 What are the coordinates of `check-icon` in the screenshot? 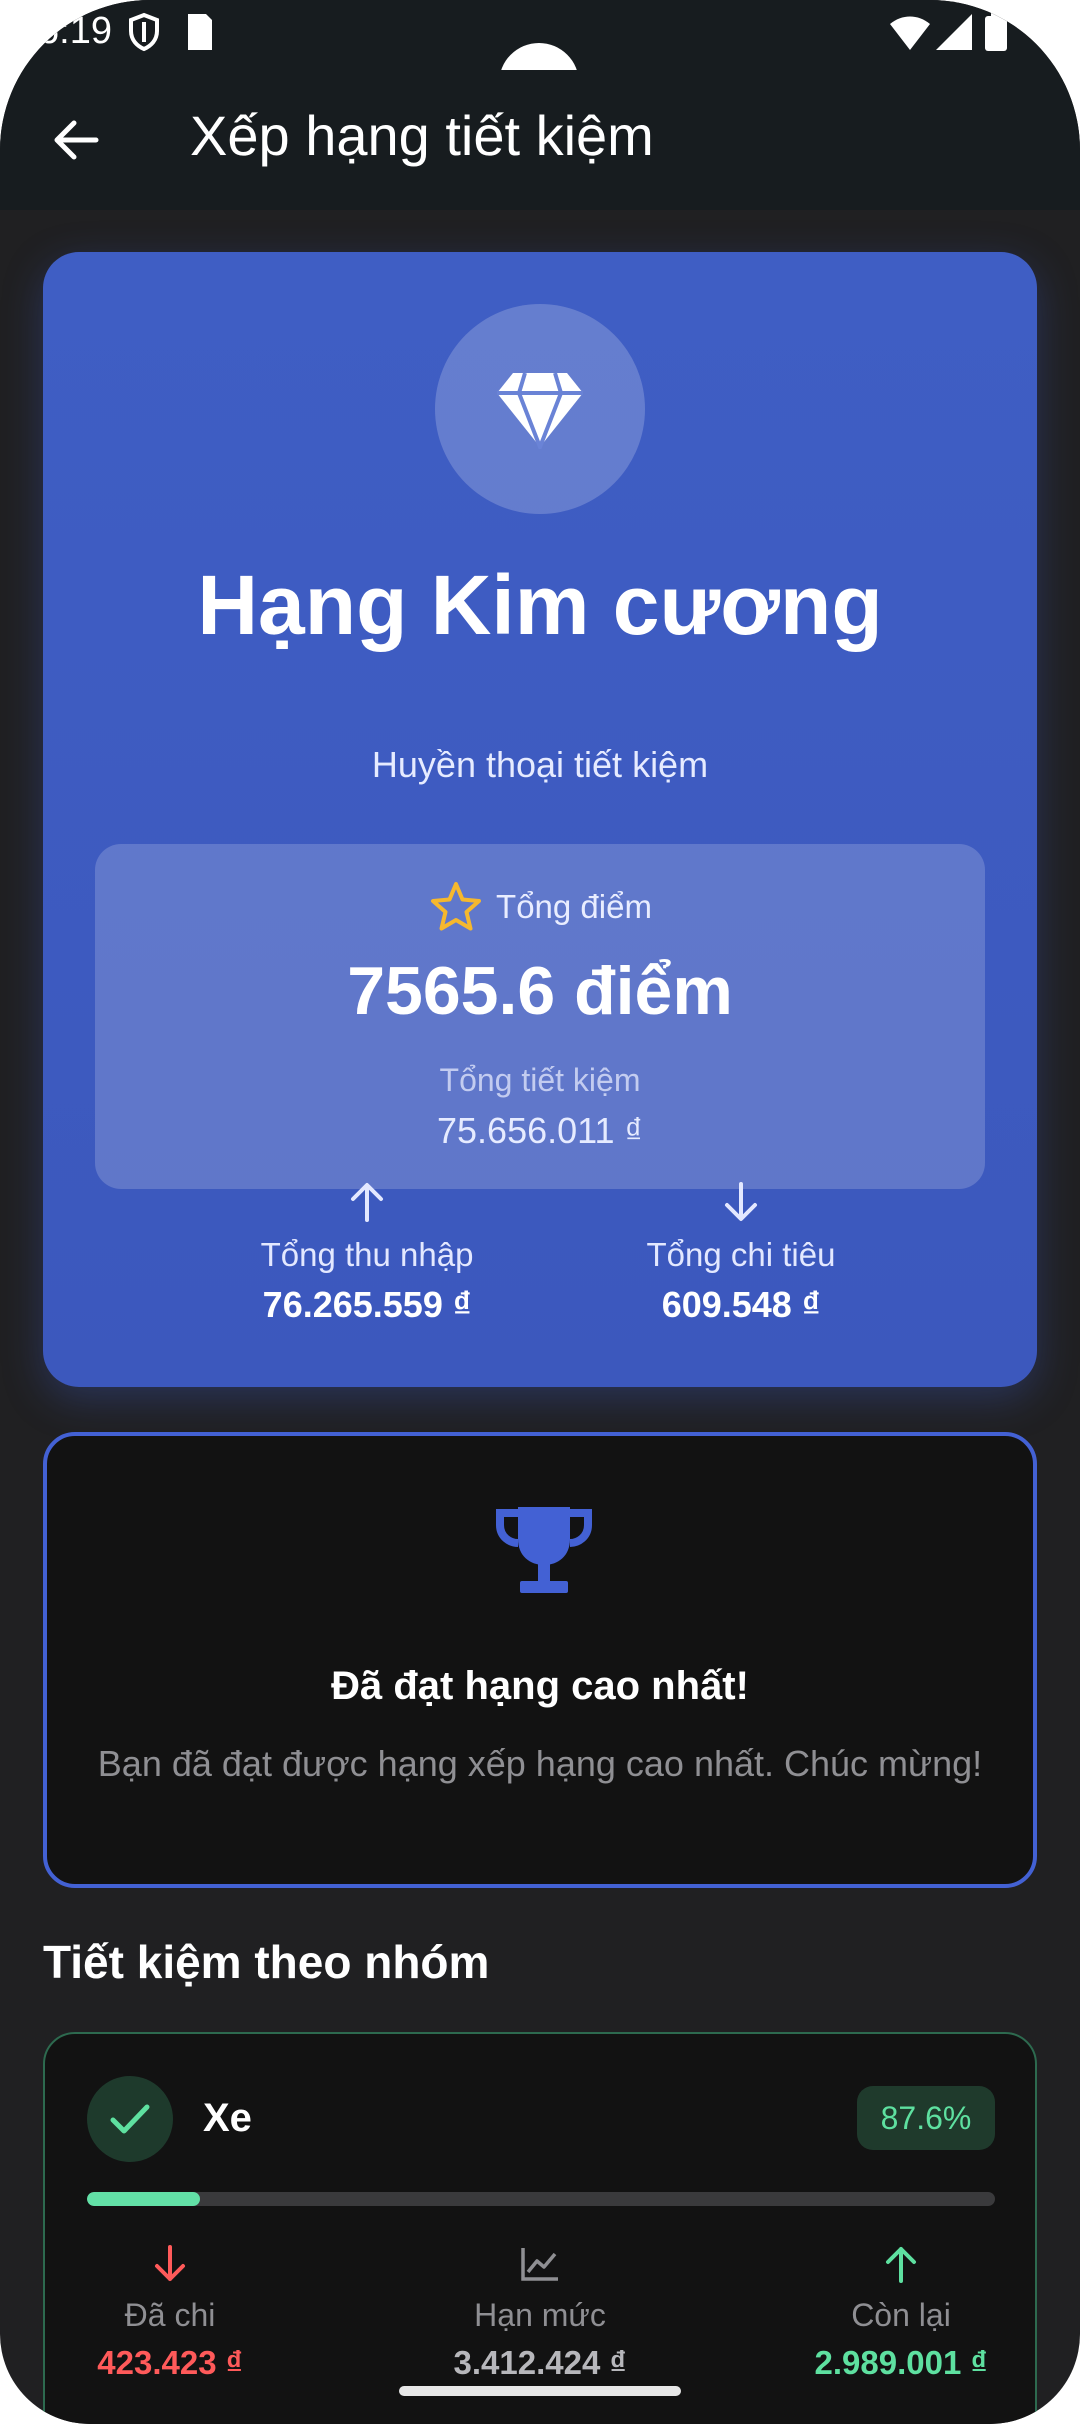 It's located at (130, 2119).